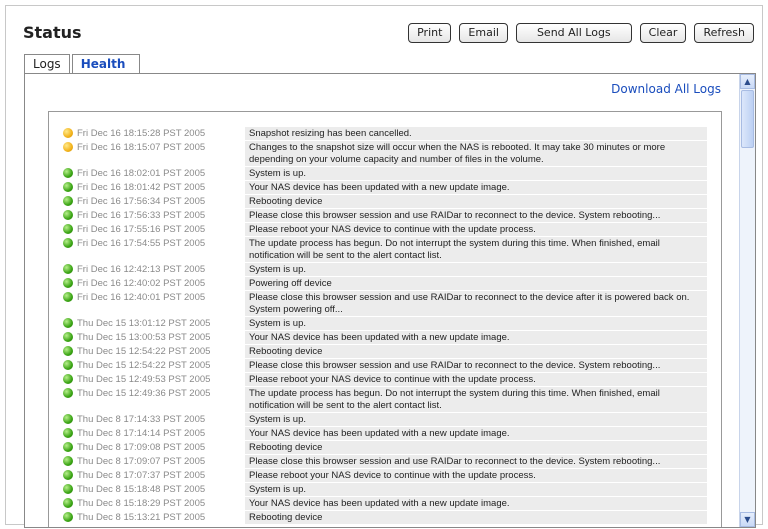  What do you see at coordinates (476, 133) in the screenshot?
I see `log-message: Snapshot resizing has been cancelled.` at bounding box center [476, 133].